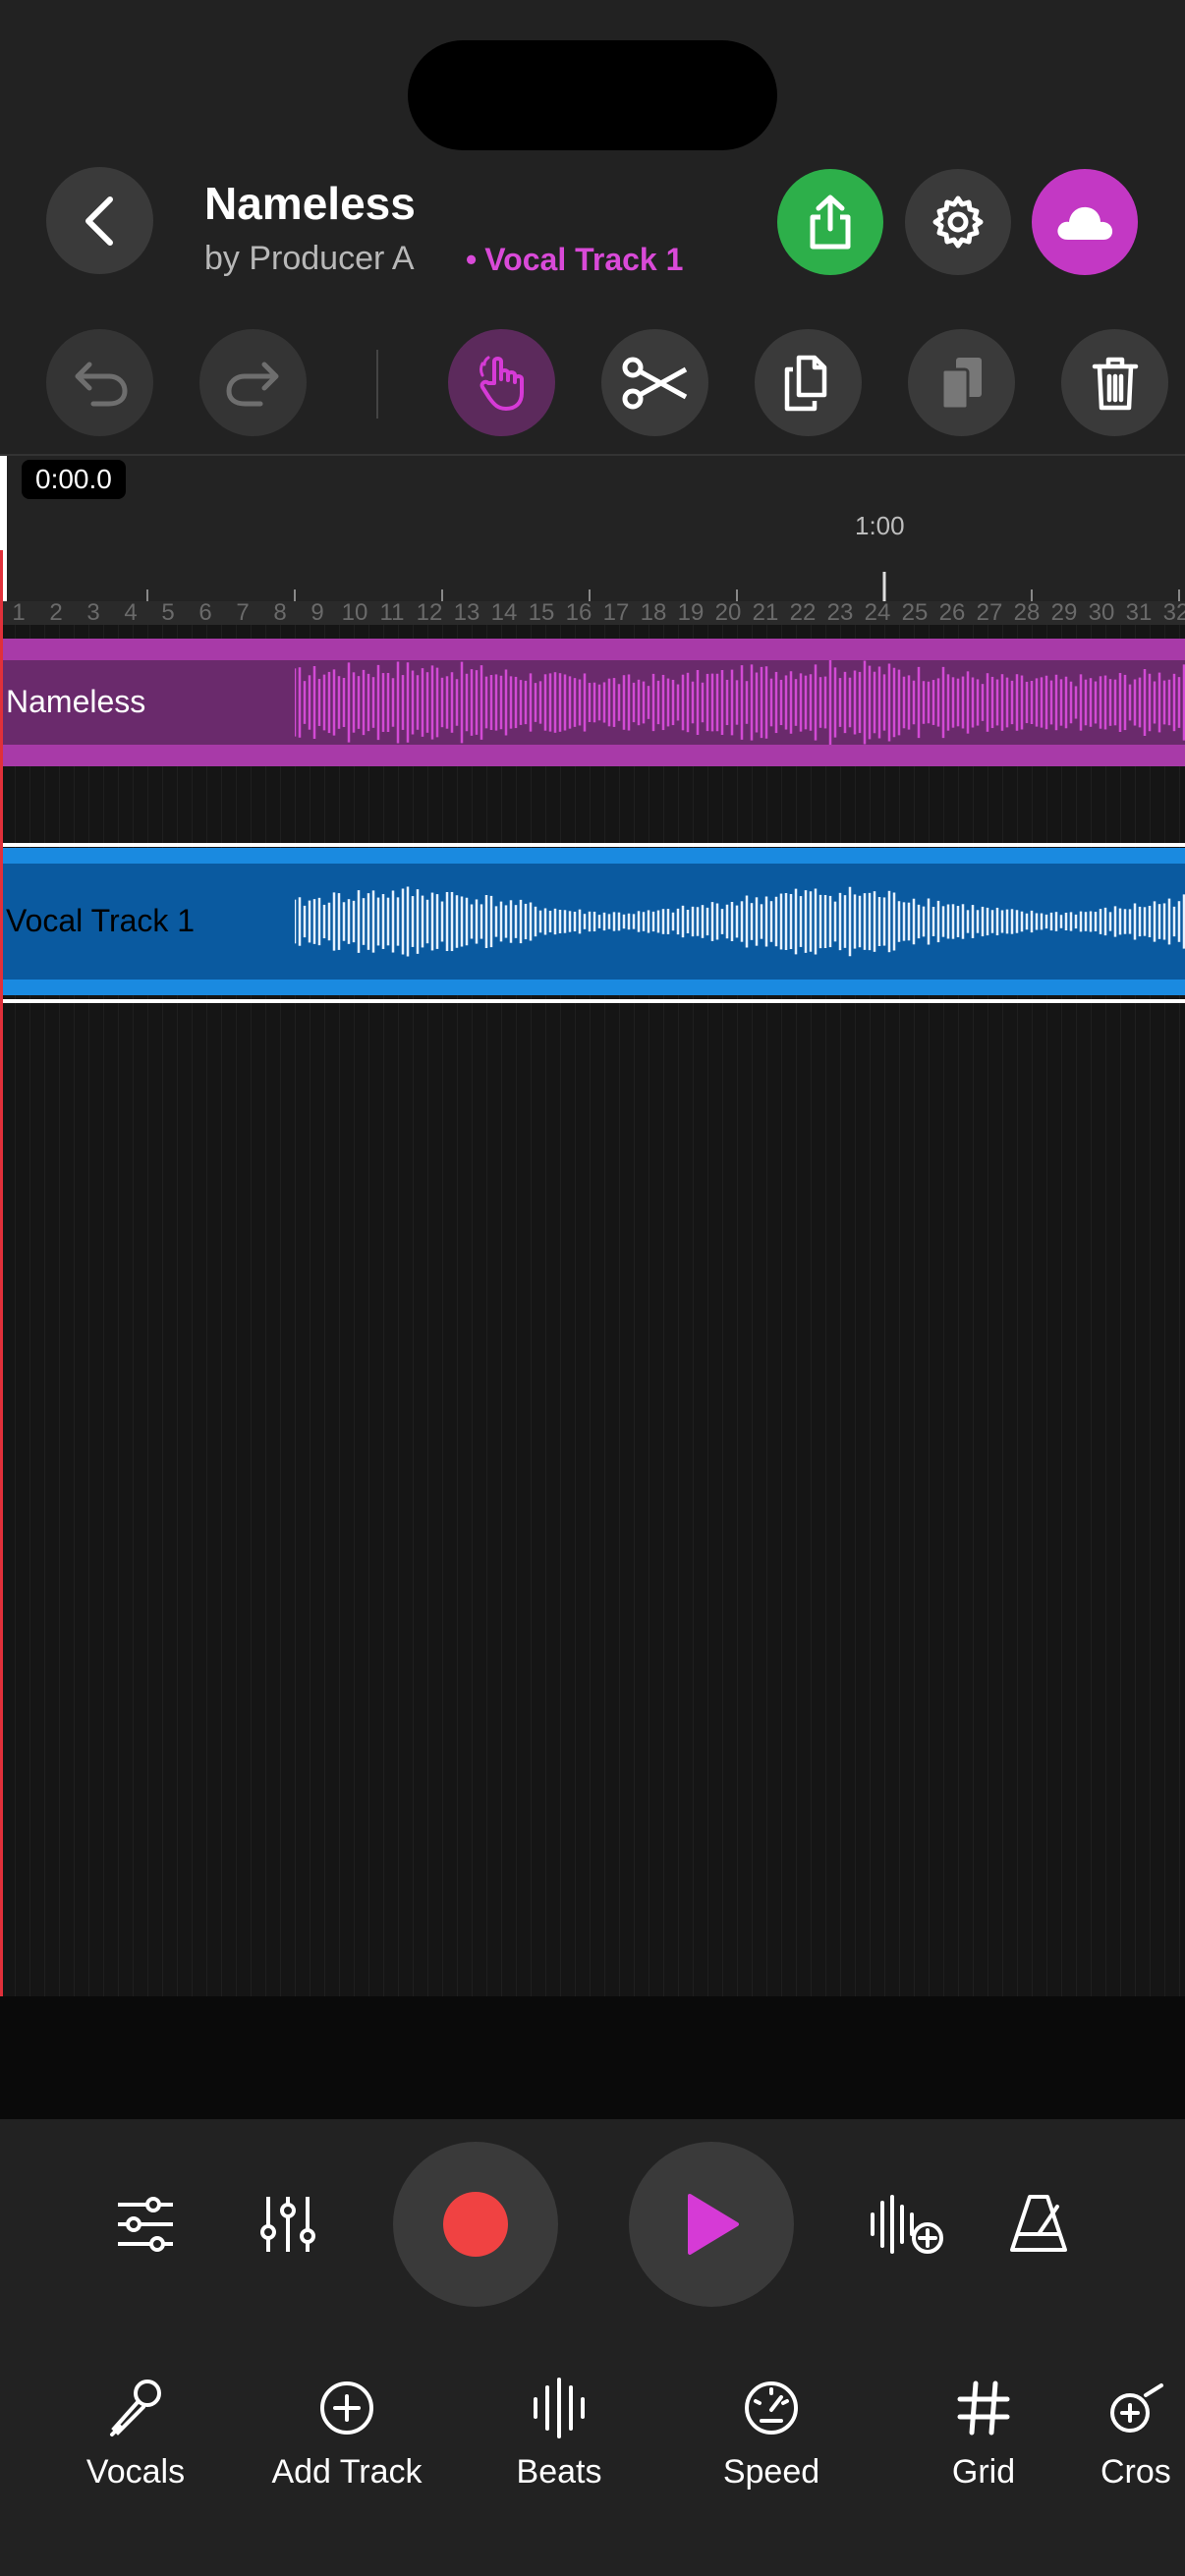 The width and height of the screenshot is (1185, 2576). What do you see at coordinates (93, 613) in the screenshot?
I see `bar-number: 3` at bounding box center [93, 613].